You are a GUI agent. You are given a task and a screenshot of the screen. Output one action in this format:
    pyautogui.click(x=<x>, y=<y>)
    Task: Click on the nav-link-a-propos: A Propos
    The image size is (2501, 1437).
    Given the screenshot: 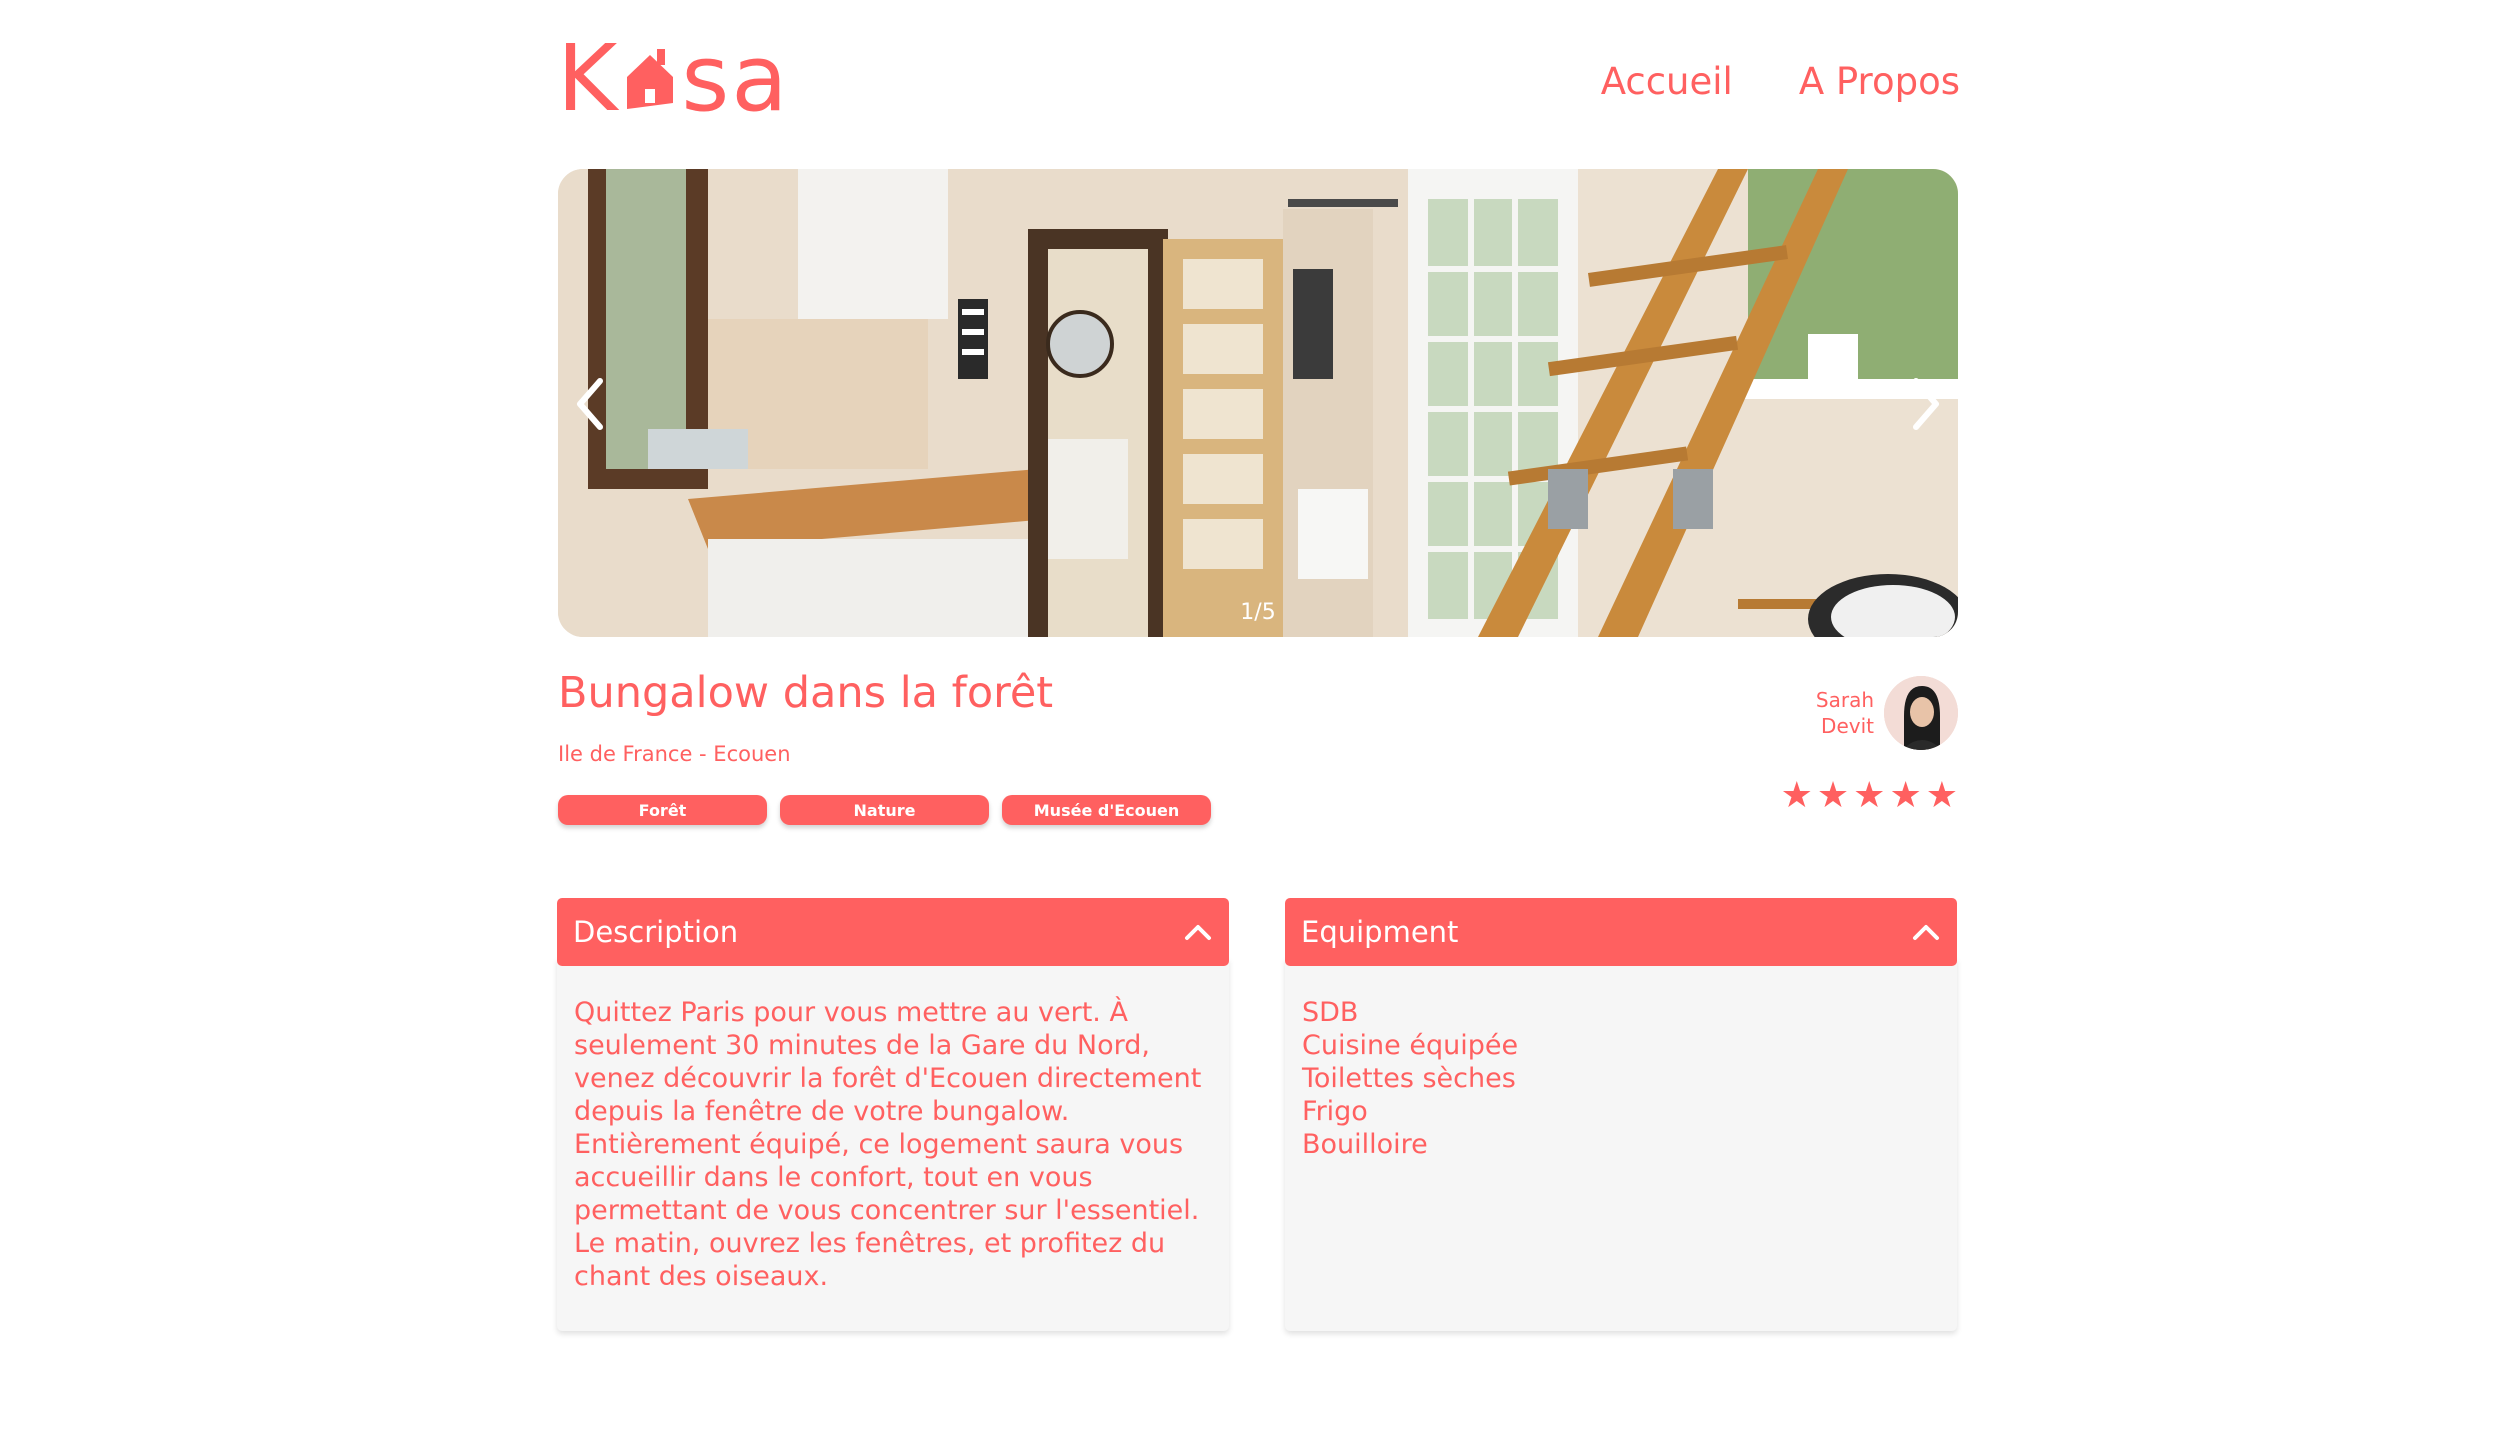 What is the action you would take?
    pyautogui.click(x=1879, y=81)
    